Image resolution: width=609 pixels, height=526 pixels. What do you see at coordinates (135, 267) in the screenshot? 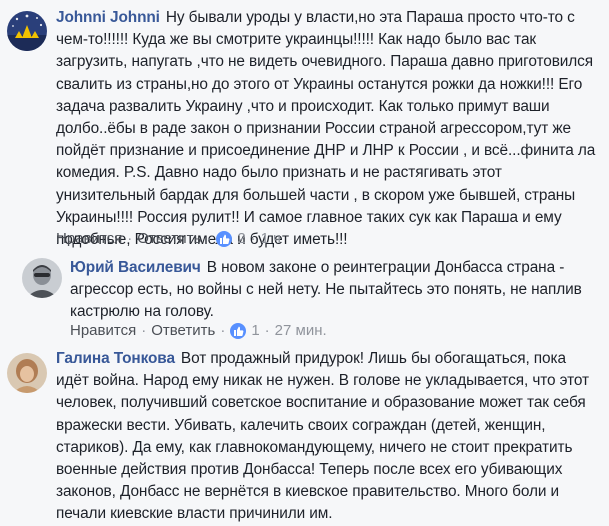
I see `comment-author: Юрий Василевич` at bounding box center [135, 267].